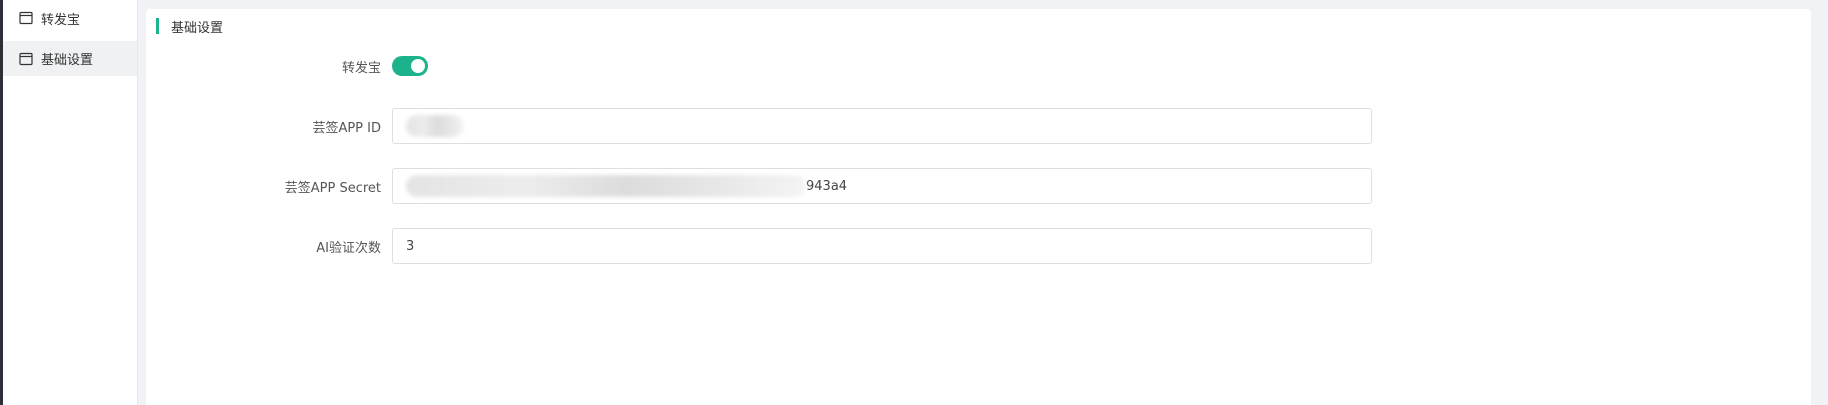 The height and width of the screenshot is (405, 1828). Describe the element at coordinates (827, 186) in the screenshot. I see `app-secret-visible-suffix: 943a4` at that location.